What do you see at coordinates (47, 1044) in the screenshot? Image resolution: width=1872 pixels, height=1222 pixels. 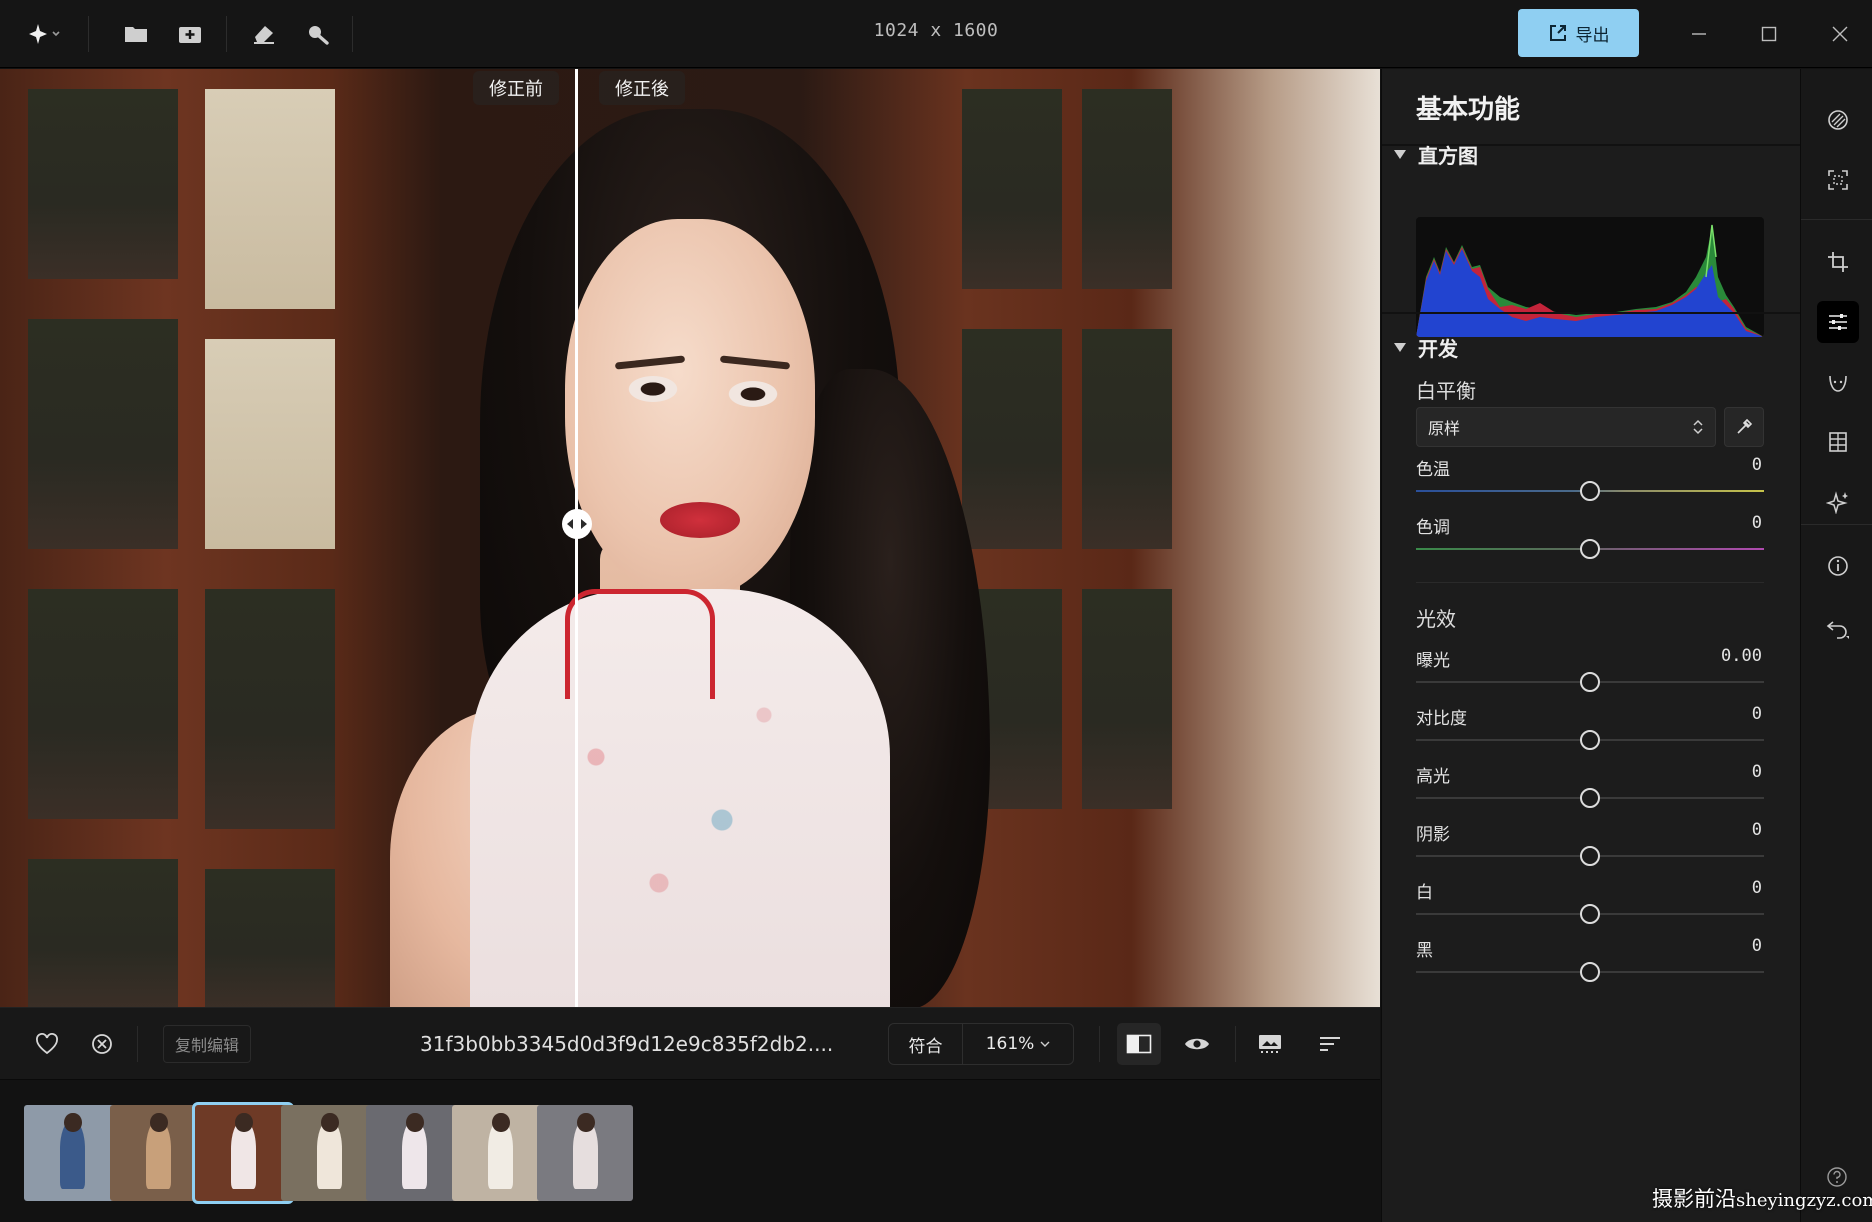 I see `favorite-button` at bounding box center [47, 1044].